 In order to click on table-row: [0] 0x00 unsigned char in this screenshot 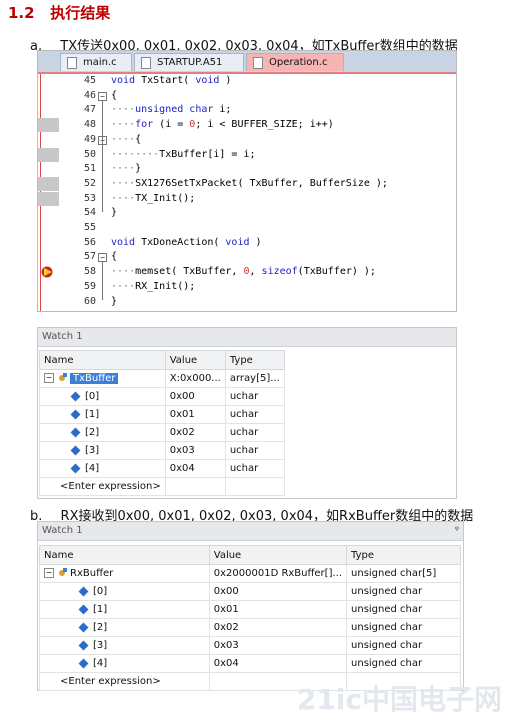, I will do `click(250, 591)`.